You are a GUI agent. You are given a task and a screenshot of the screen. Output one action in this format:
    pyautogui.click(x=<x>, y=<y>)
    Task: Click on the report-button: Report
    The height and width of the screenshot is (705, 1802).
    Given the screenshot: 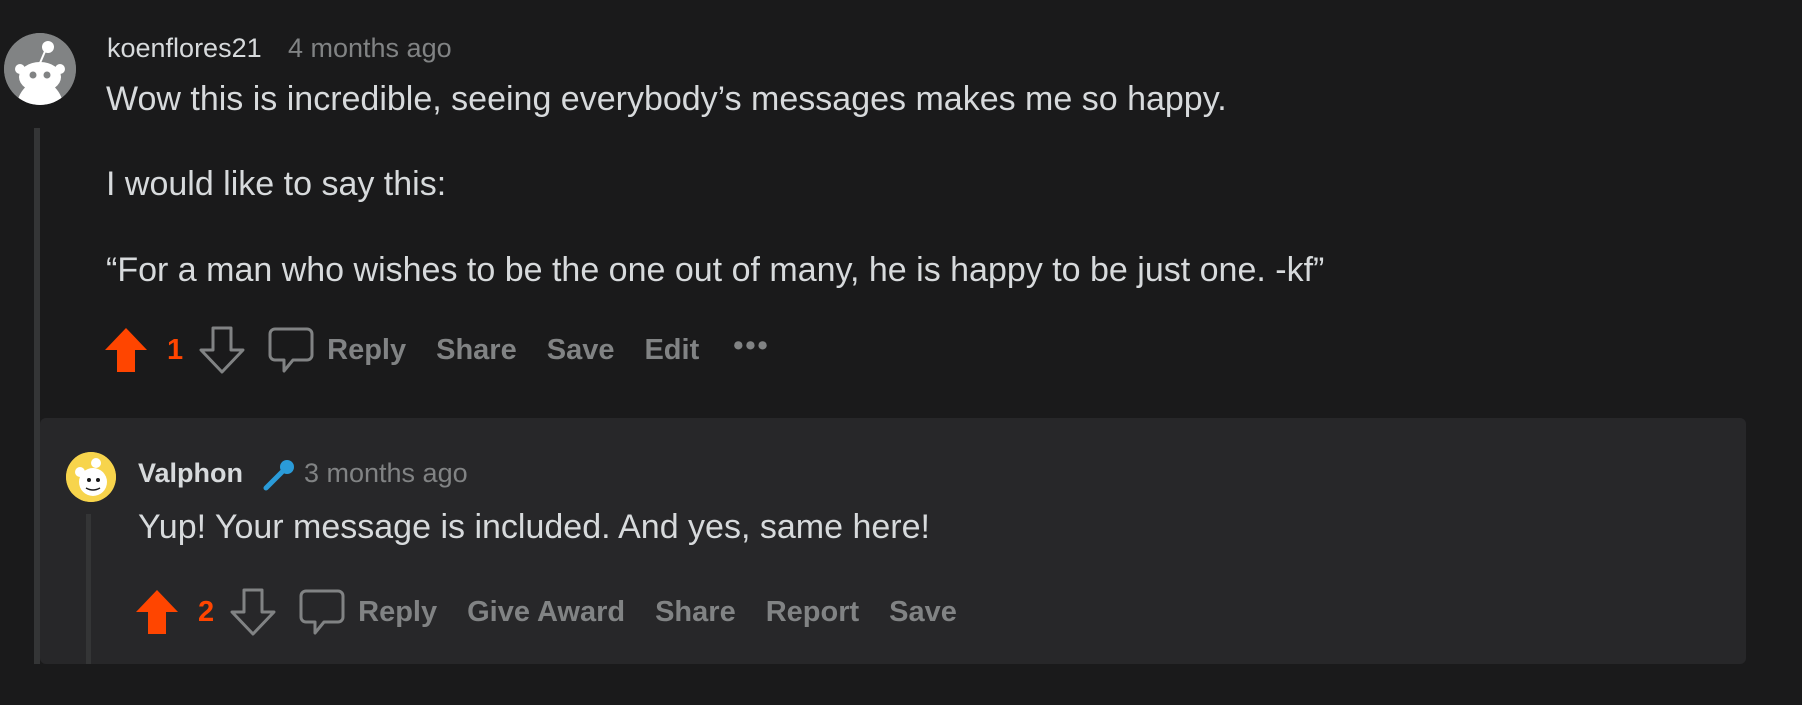 What is the action you would take?
    pyautogui.click(x=812, y=612)
    